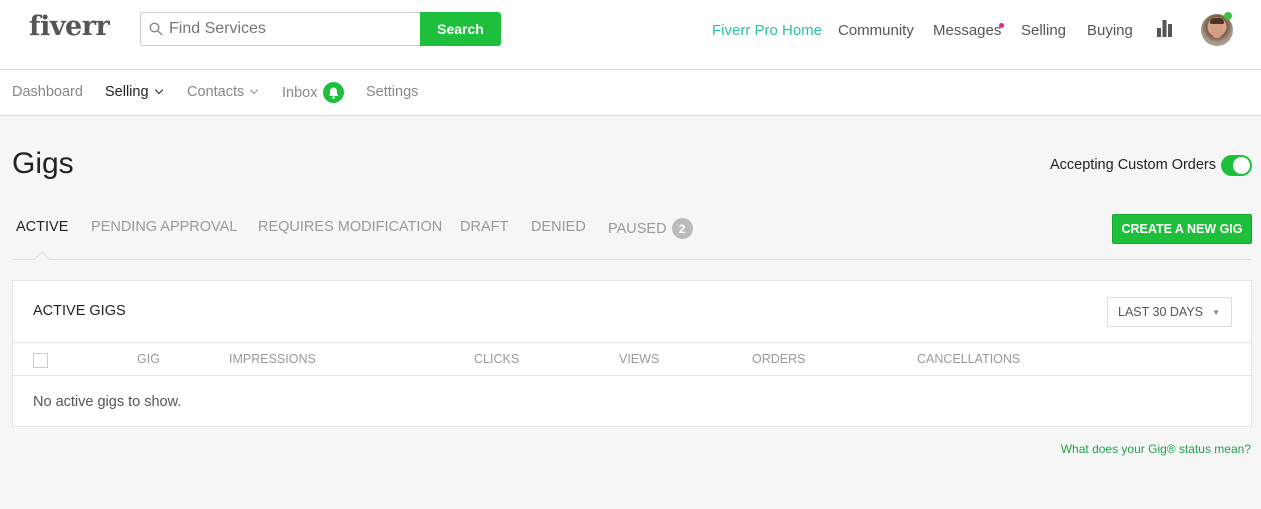 The width and height of the screenshot is (1261, 509). What do you see at coordinates (300, 92) in the screenshot?
I see `subnav-inbox-label: Inbox` at bounding box center [300, 92].